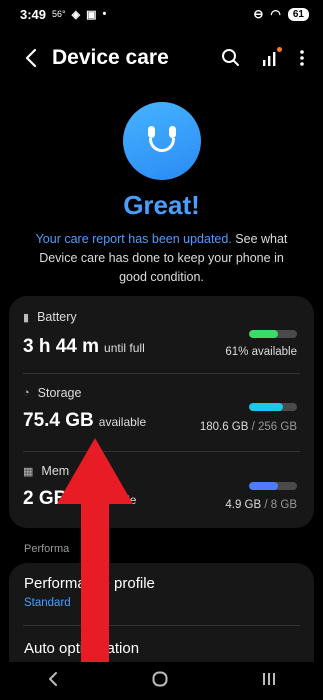  I want to click on wifi-icon: ◠, so click(275, 14).